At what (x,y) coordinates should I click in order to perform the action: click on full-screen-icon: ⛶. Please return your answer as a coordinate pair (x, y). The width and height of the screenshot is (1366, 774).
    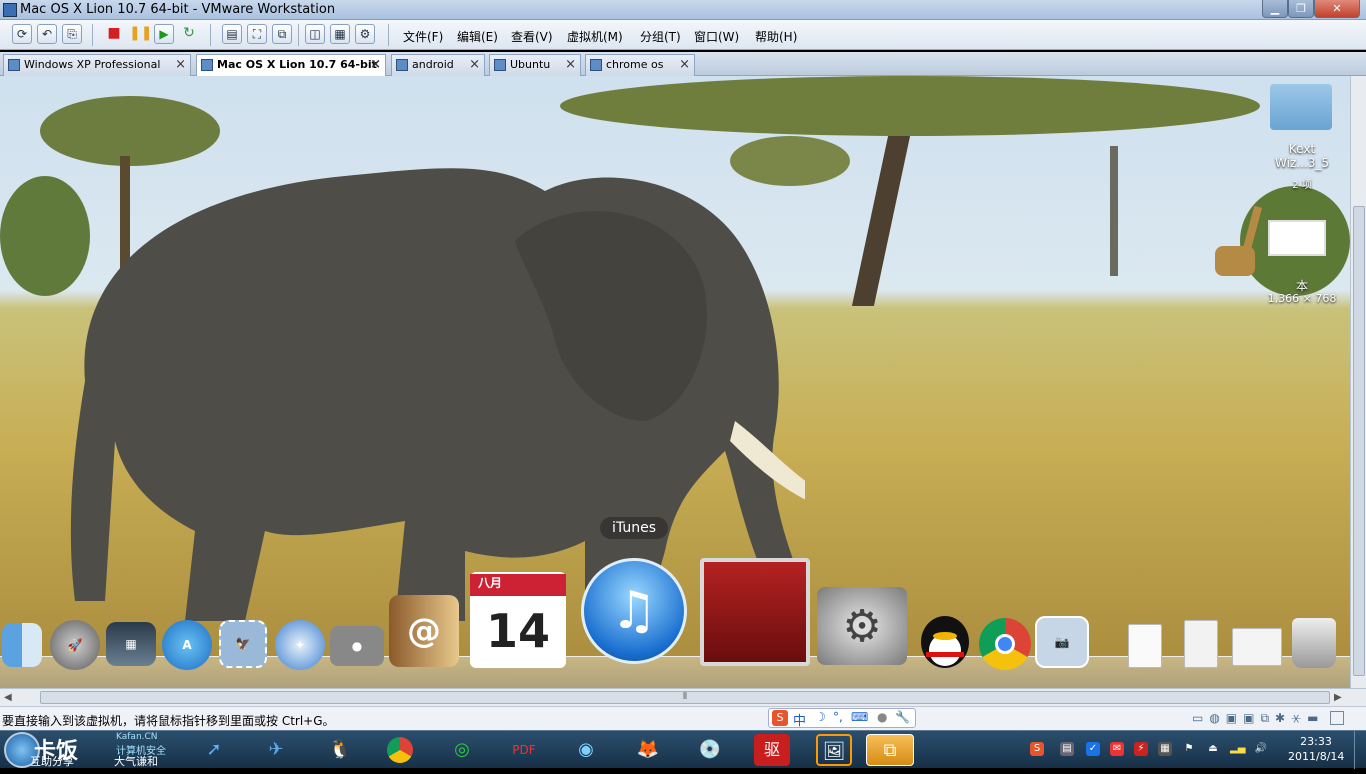
    Looking at the image, I should click on (257, 34).